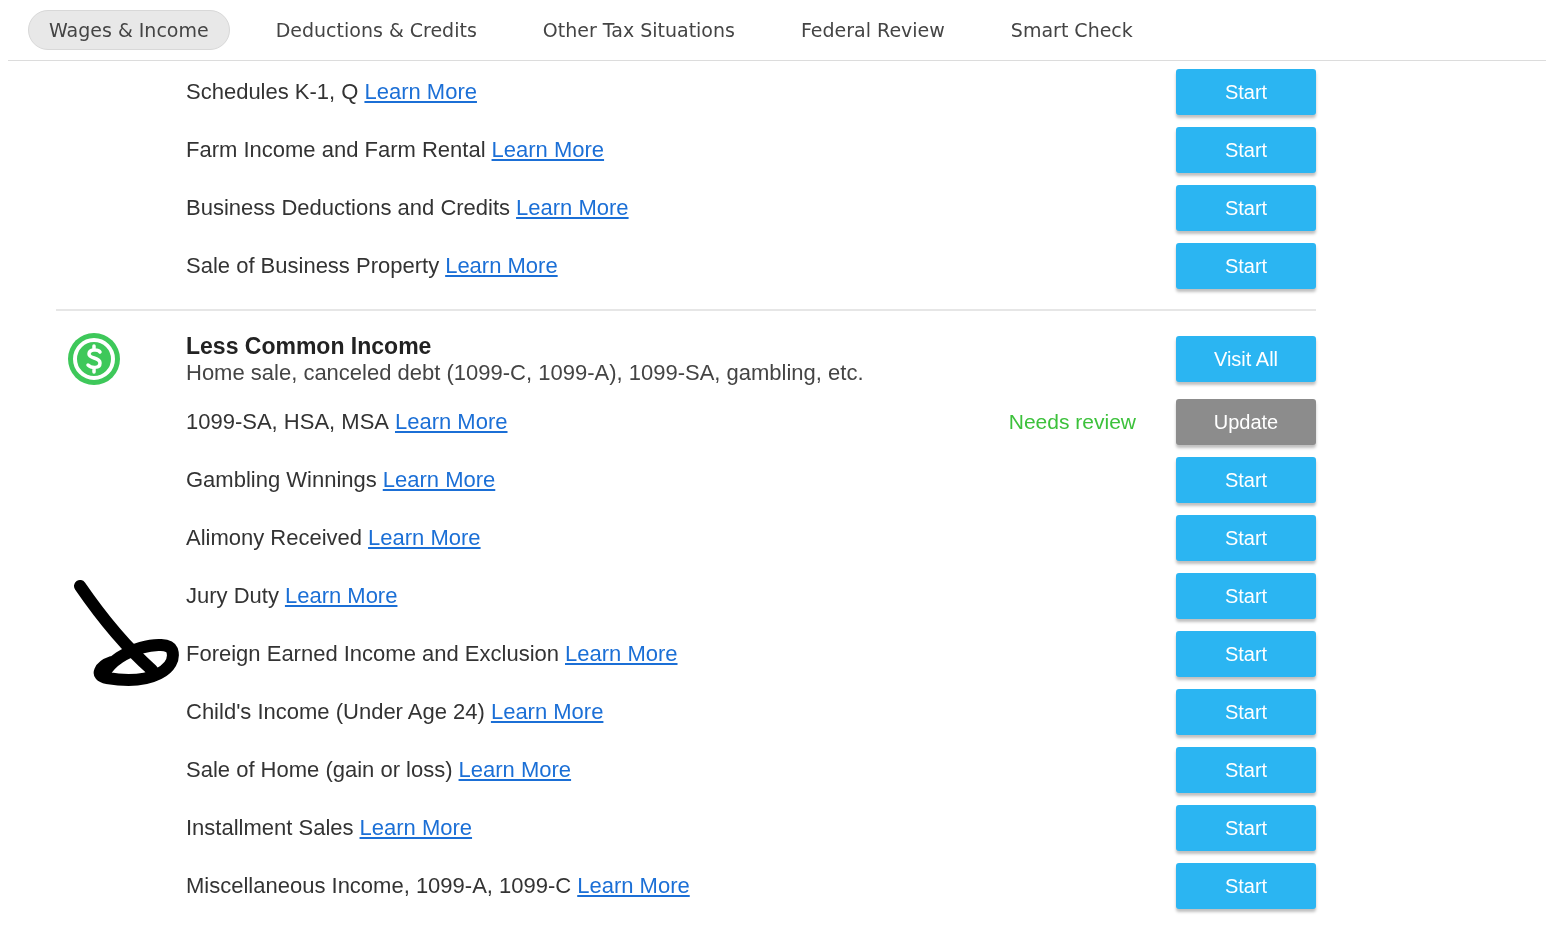 The image size is (1546, 946). What do you see at coordinates (94, 359) in the screenshot?
I see `dollar-icon` at bounding box center [94, 359].